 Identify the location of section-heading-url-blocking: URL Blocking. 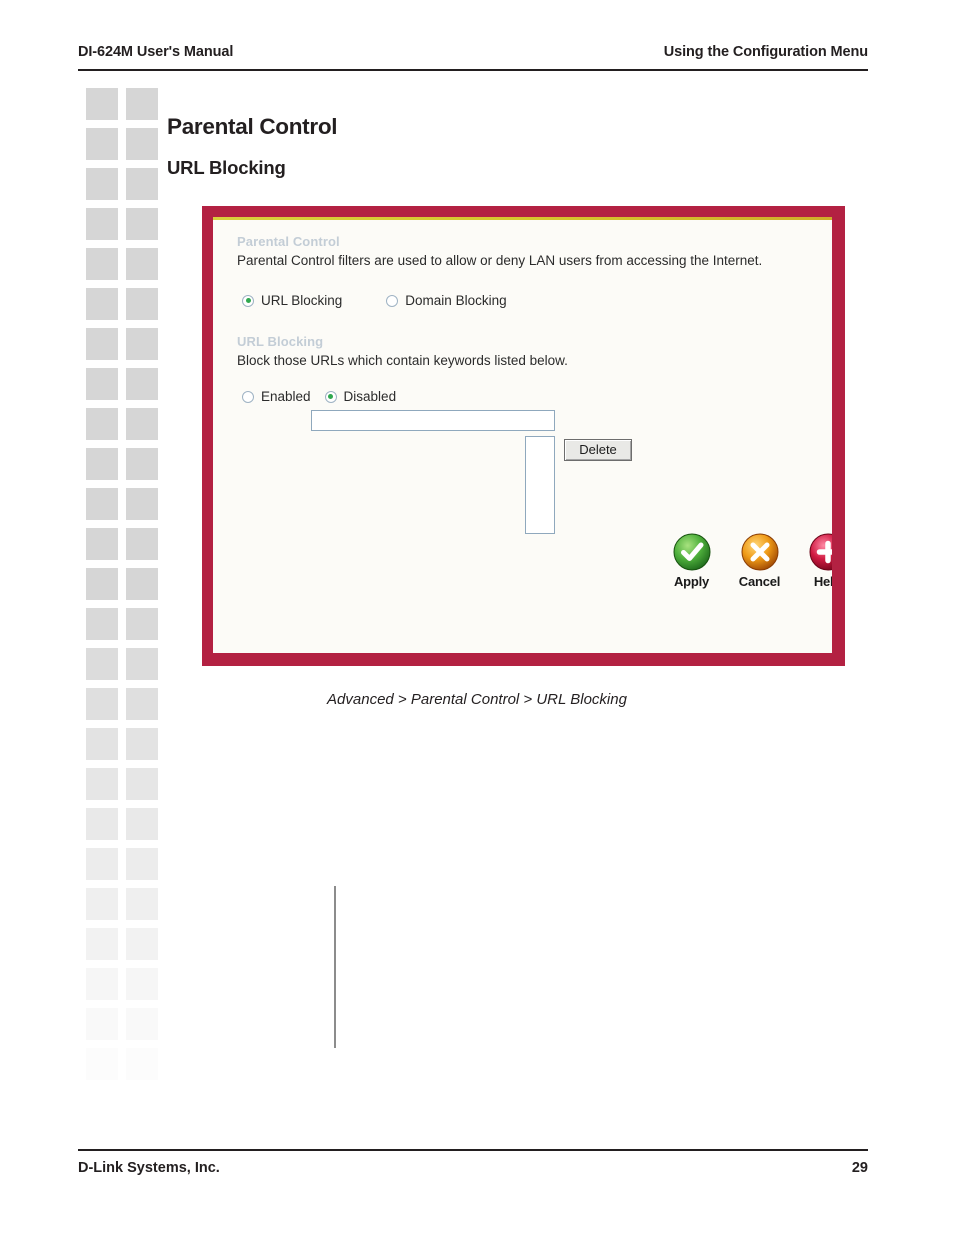
(280, 341).